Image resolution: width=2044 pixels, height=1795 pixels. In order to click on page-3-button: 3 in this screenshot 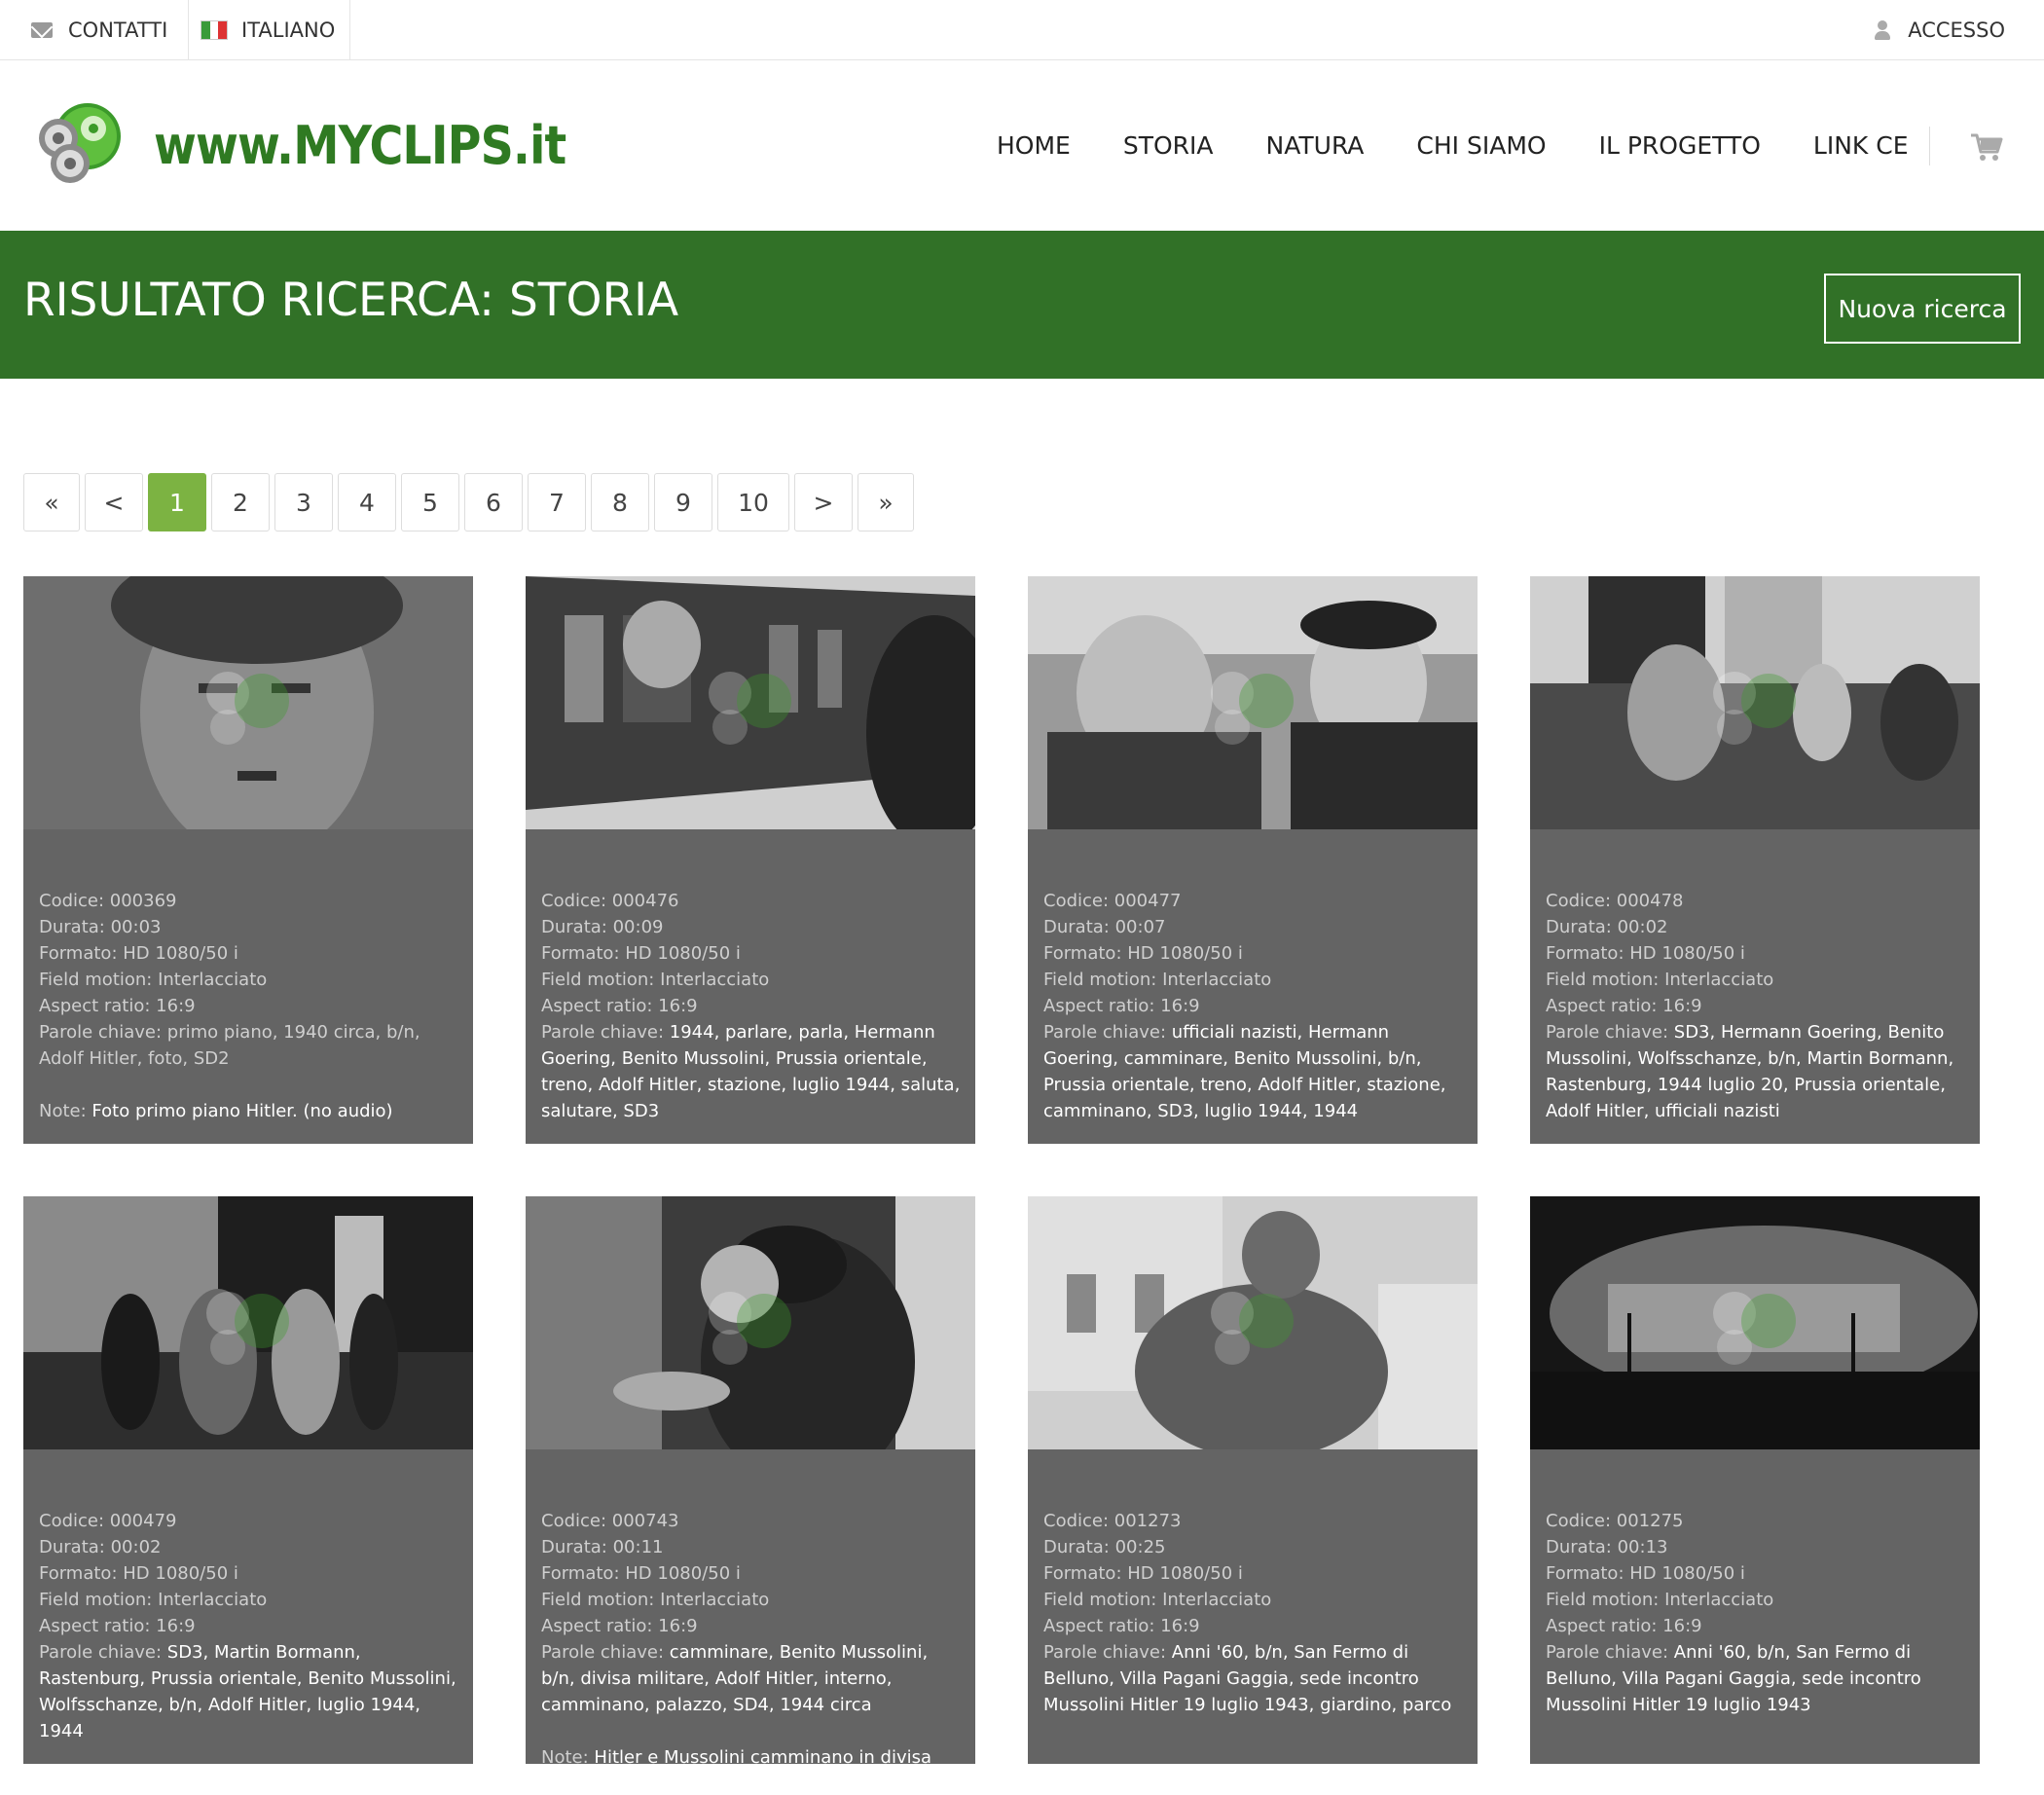, I will do `click(304, 502)`.